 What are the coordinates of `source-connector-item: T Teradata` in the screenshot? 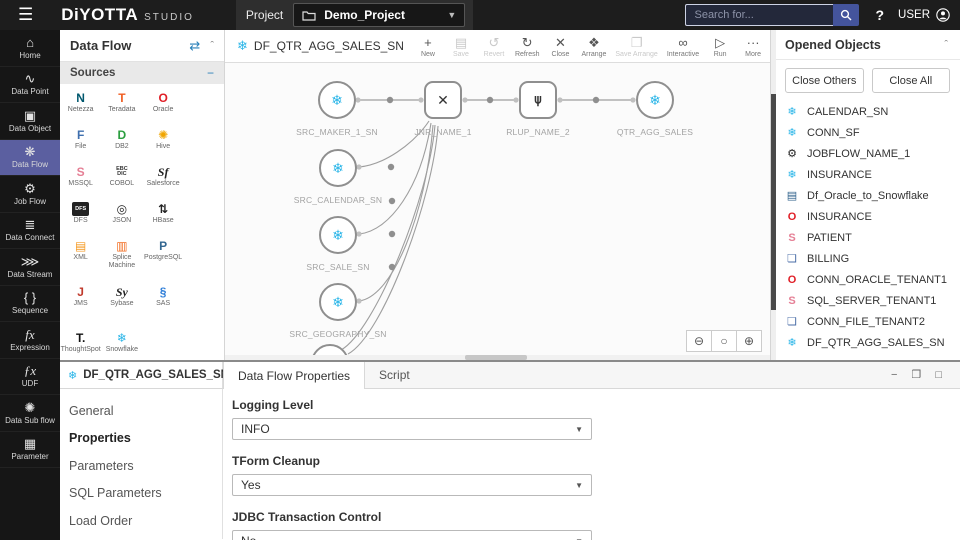 It's located at (121, 103).